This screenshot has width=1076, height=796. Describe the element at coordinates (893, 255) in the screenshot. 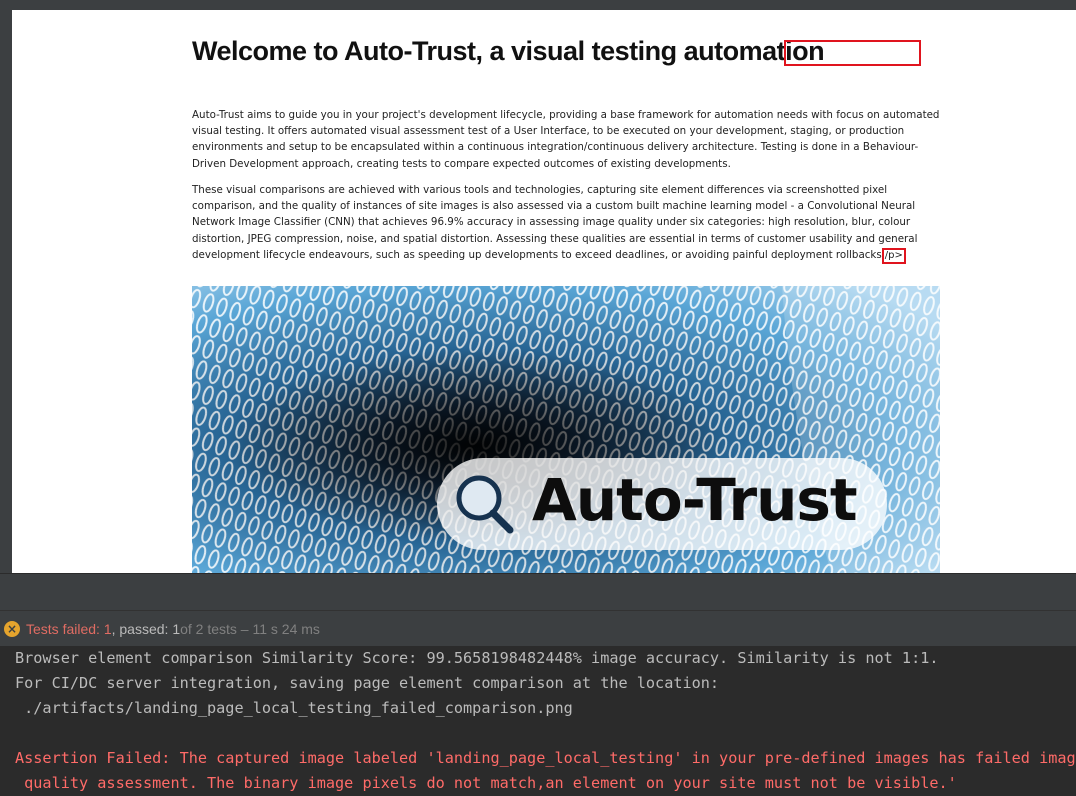

I see `diff-highlight-inline: /p>` at that location.